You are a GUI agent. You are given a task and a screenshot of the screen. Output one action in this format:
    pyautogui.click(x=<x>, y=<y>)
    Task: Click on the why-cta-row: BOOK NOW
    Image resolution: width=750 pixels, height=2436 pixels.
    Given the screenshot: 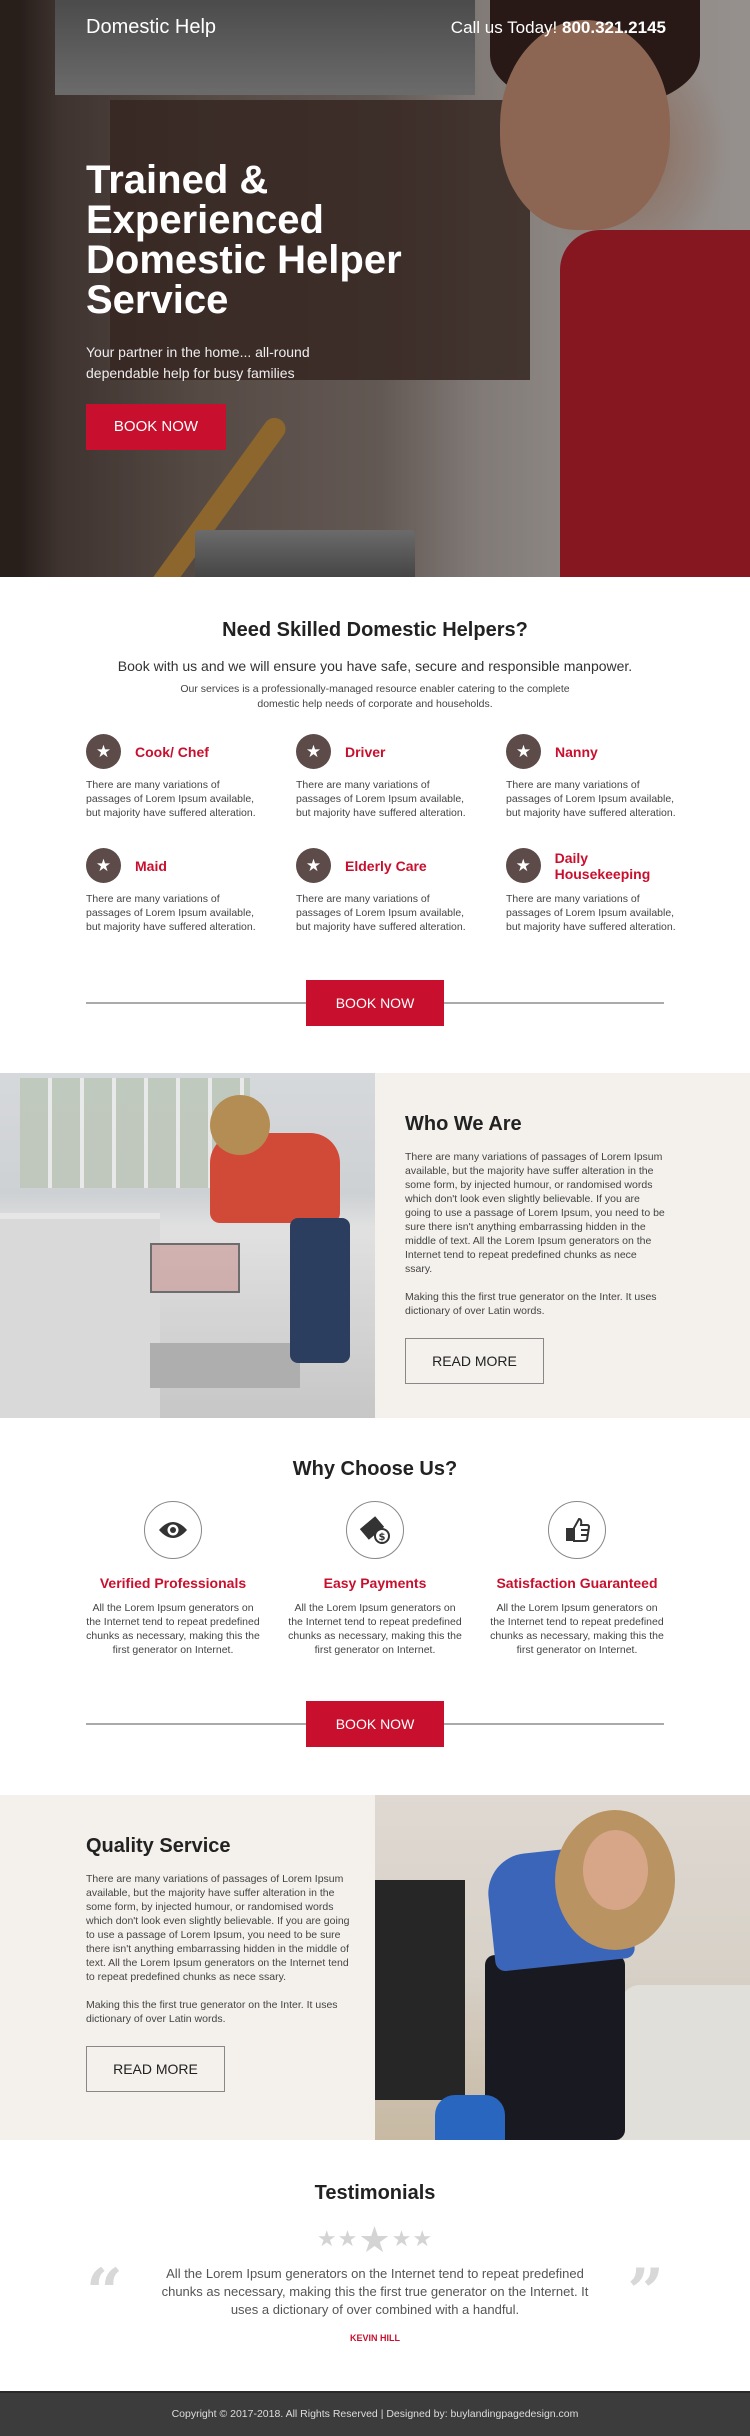 What is the action you would take?
    pyautogui.click(x=375, y=1724)
    